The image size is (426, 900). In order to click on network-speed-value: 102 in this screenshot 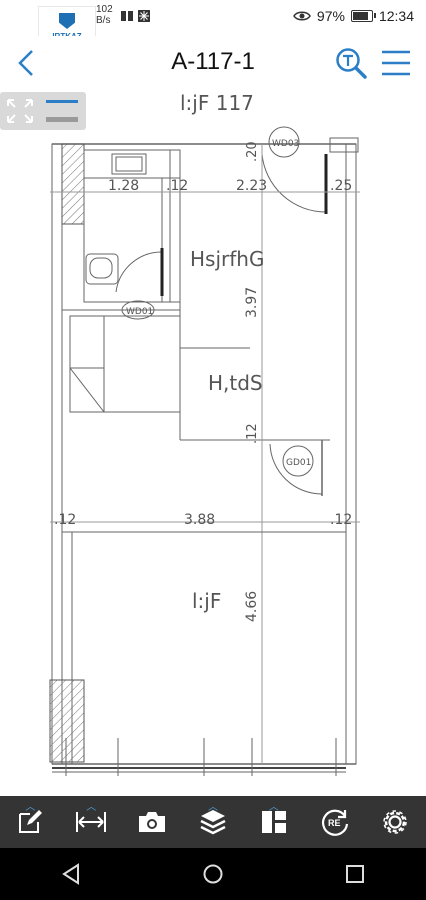, I will do `click(104, 9)`.